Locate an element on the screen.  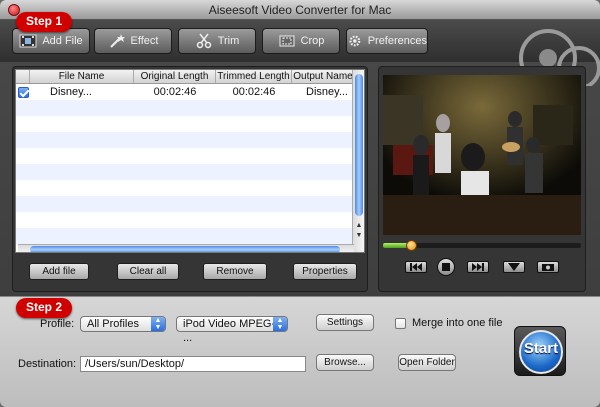
merge-label: Merge into one file is located at coordinates (457, 323).